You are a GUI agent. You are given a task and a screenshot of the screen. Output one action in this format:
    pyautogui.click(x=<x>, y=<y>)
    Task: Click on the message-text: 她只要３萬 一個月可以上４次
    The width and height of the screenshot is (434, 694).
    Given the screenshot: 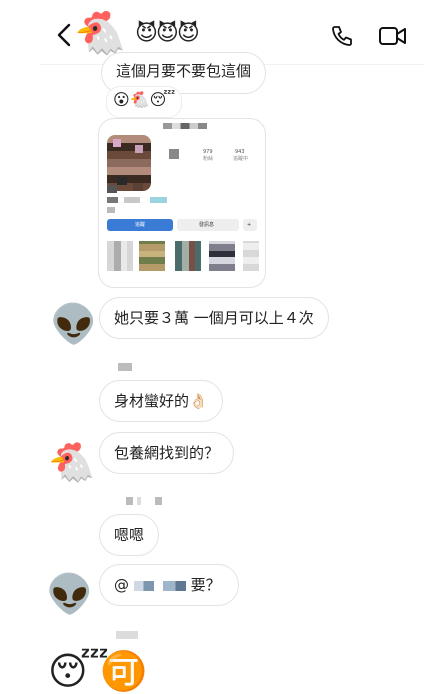 What is the action you would take?
    pyautogui.click(x=214, y=318)
    